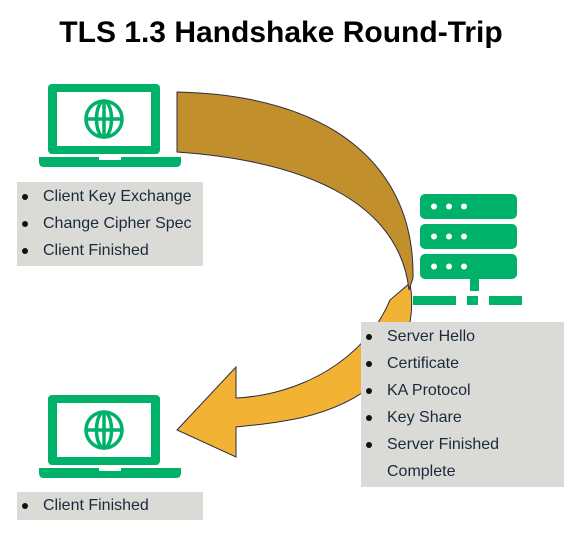 The image size is (576, 537). I want to click on final-messages-box: Client Finished, so click(110, 506).